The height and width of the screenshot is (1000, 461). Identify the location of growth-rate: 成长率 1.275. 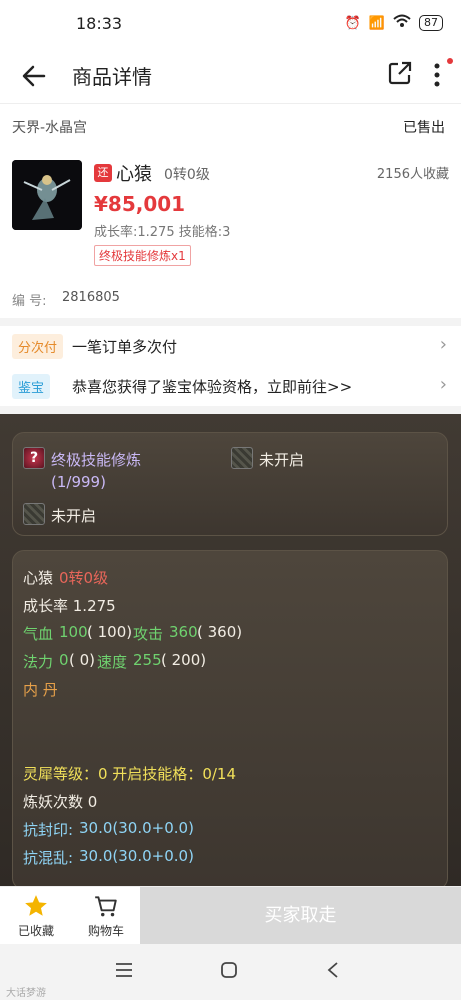
(69, 606).